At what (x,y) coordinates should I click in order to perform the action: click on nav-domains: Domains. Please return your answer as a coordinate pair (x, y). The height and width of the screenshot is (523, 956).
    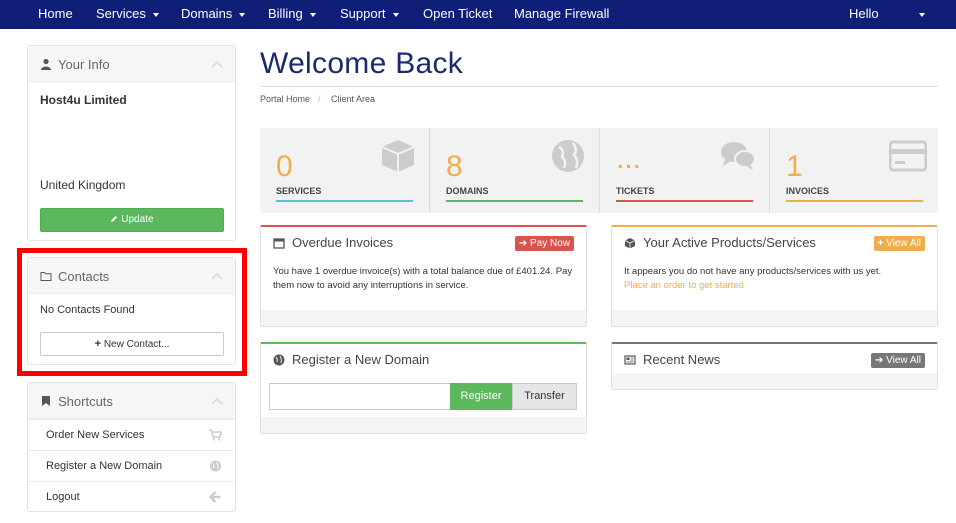
    Looking at the image, I should click on (213, 14).